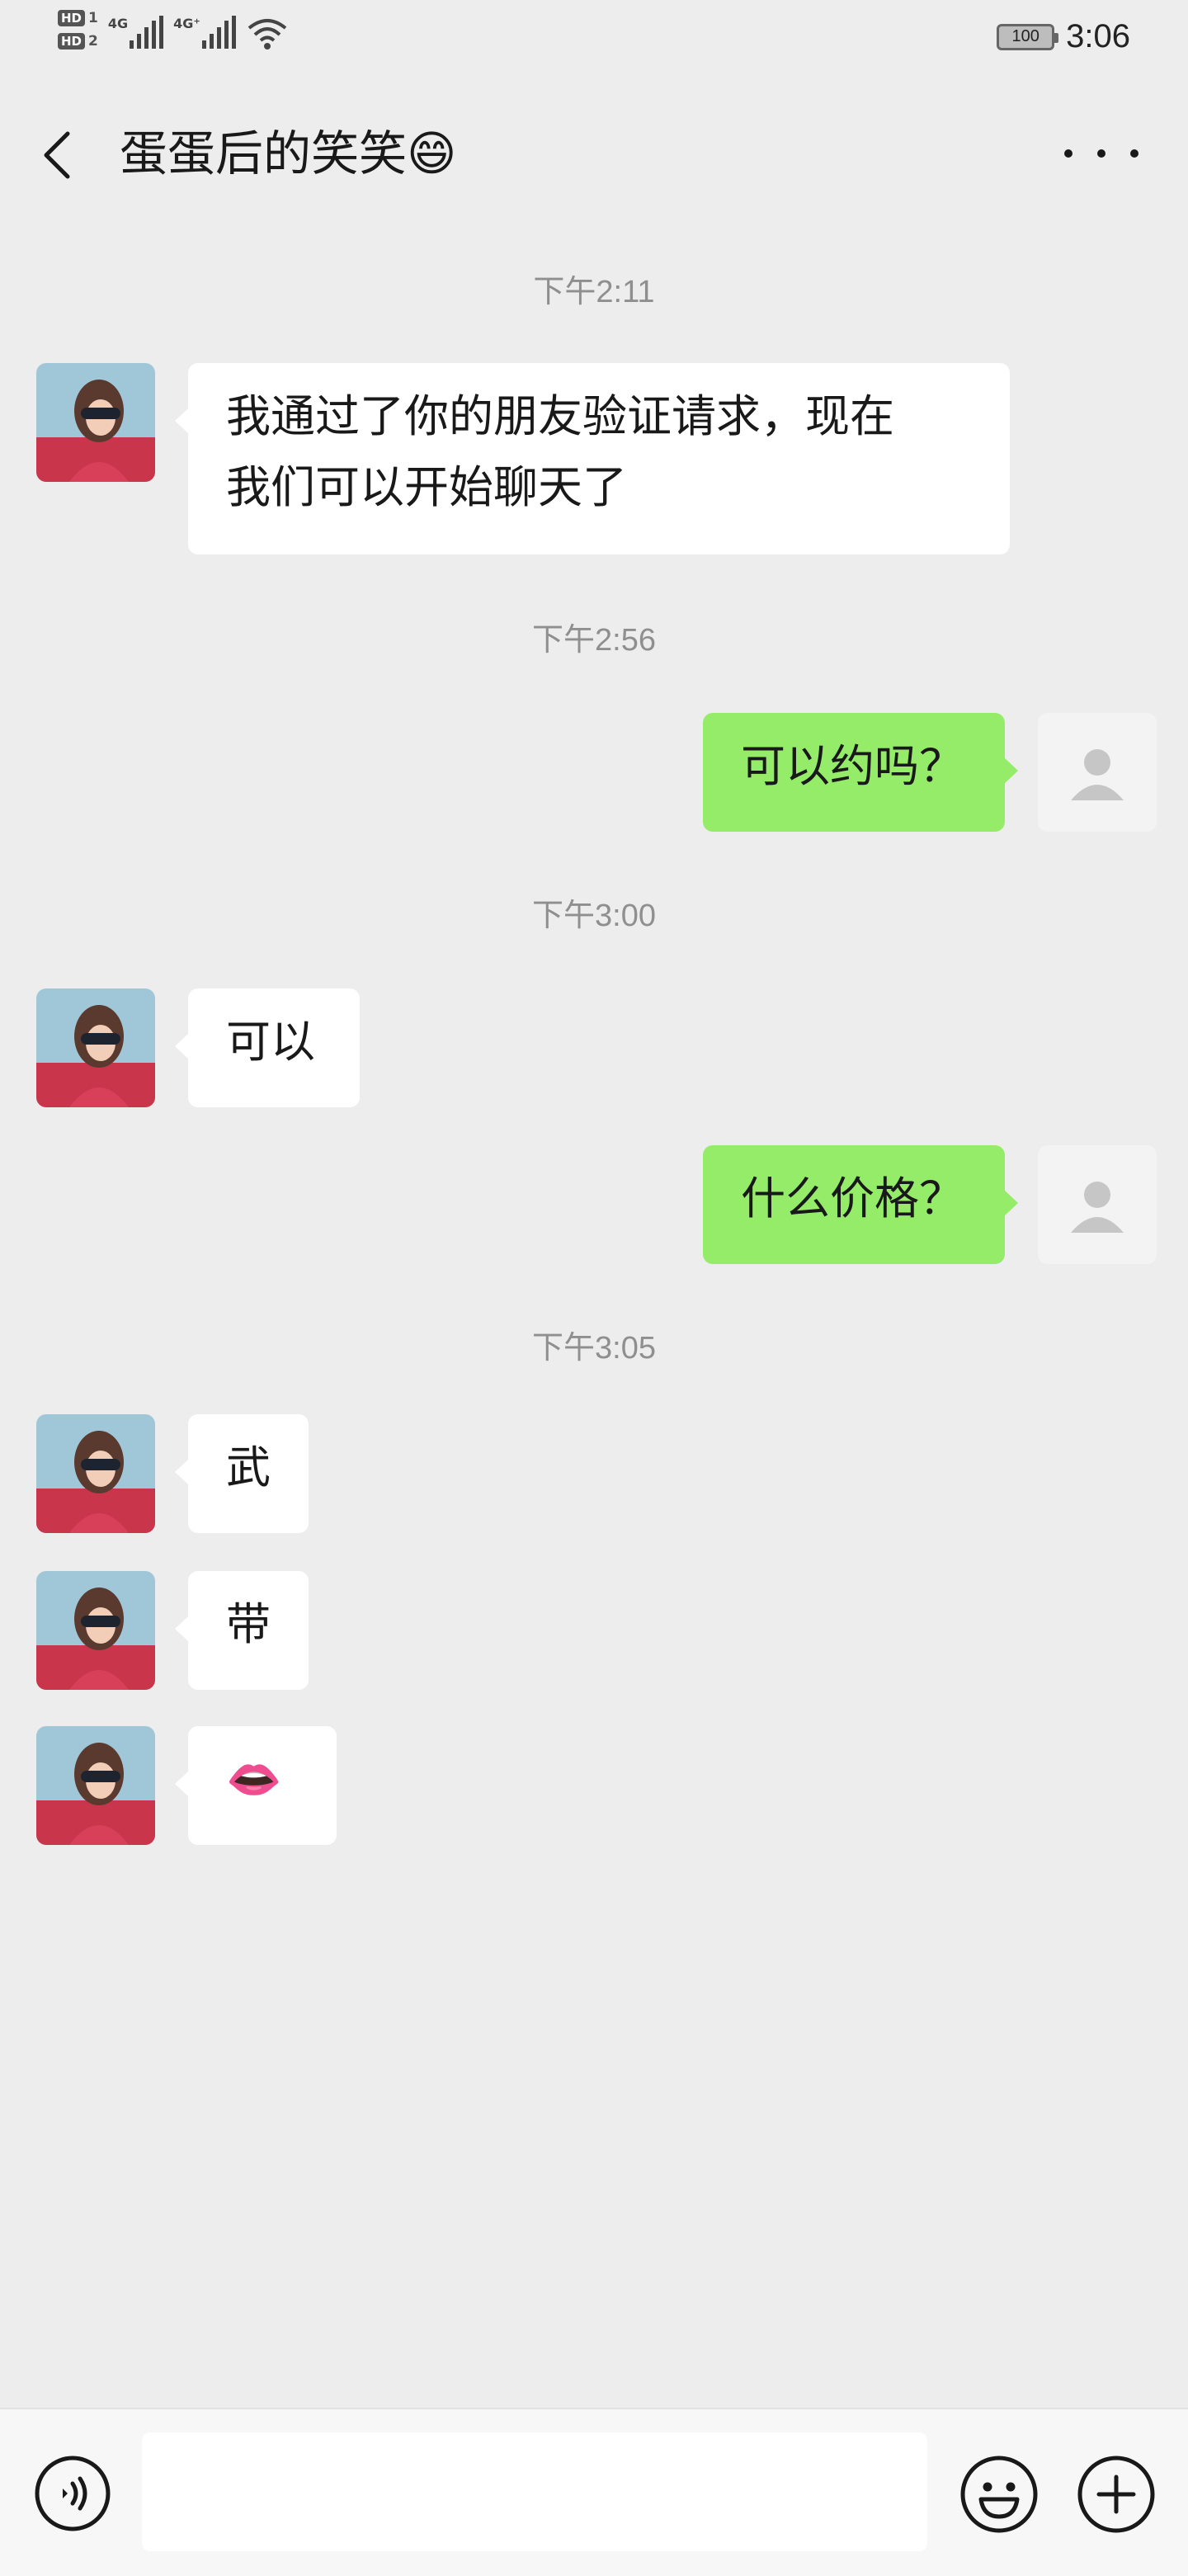  What do you see at coordinates (534, 2491) in the screenshot?
I see `message-input` at bounding box center [534, 2491].